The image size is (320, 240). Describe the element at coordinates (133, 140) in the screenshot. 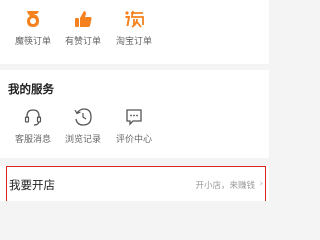

I see `review-center-label: 评价中心` at that location.